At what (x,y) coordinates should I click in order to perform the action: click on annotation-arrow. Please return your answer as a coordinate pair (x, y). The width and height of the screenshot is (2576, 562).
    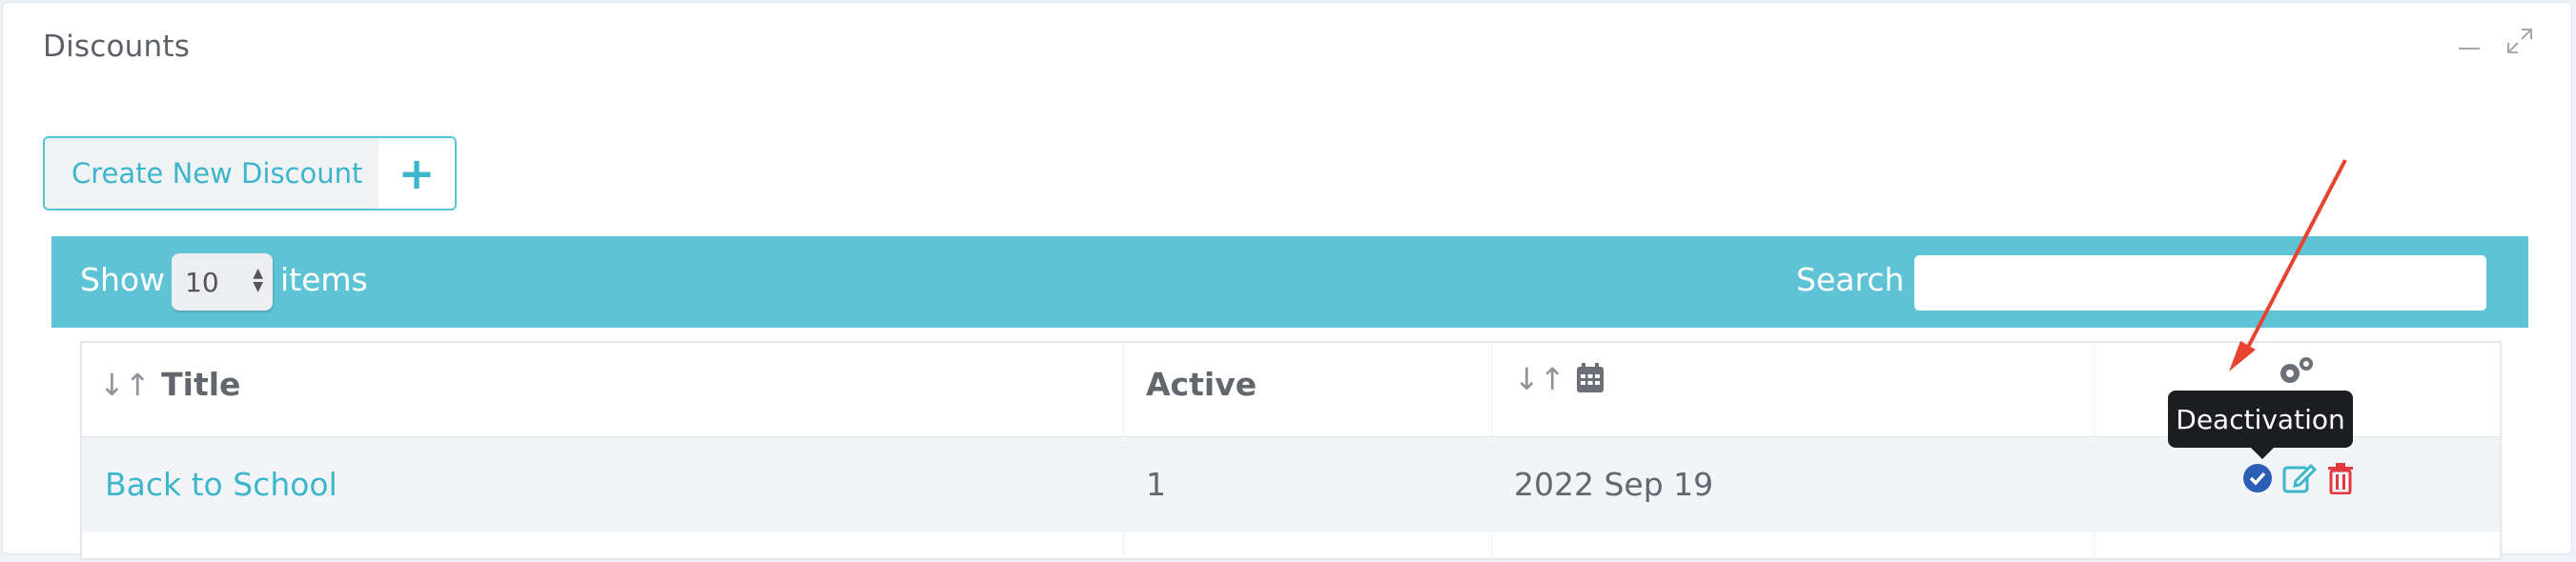
    Looking at the image, I should click on (2288, 265).